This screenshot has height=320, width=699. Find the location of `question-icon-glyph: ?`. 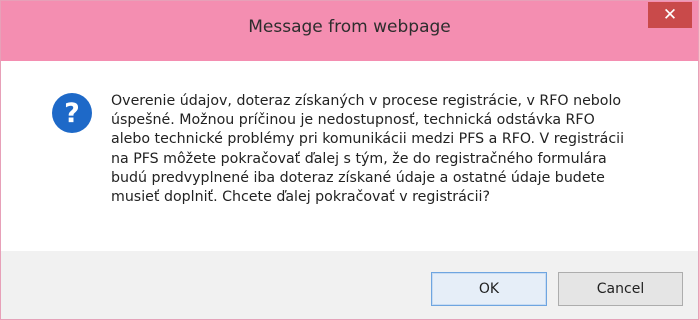

question-icon-glyph: ? is located at coordinates (72, 113).